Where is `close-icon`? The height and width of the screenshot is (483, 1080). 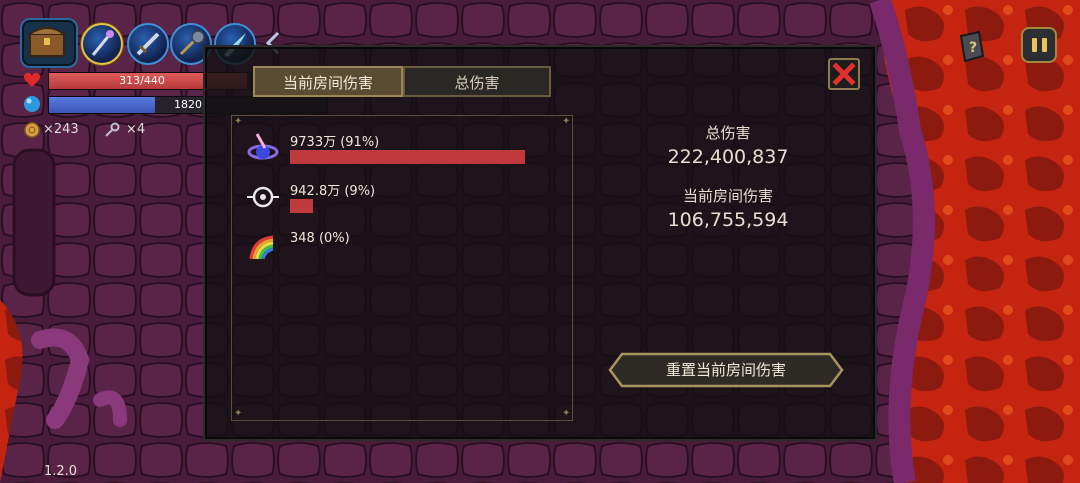
close-icon is located at coordinates (844, 74).